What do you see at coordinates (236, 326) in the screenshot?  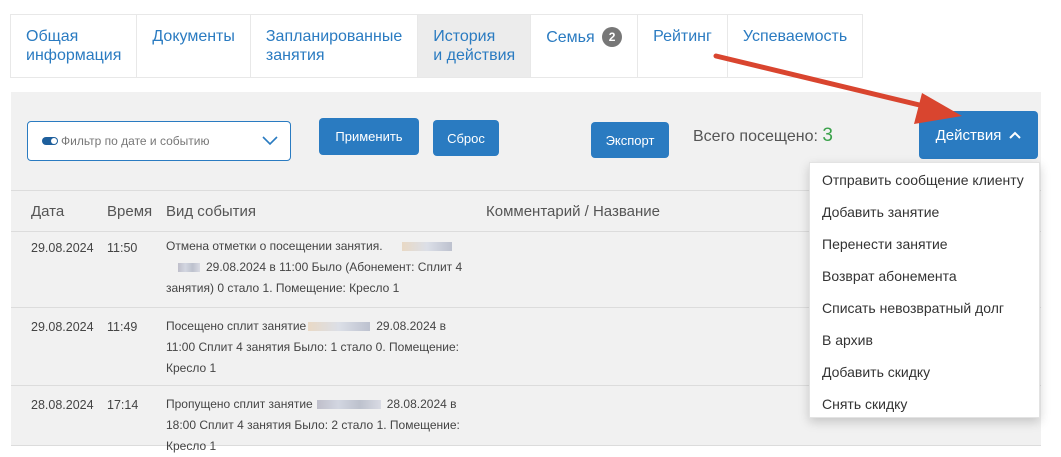 I see `event-text: Посещено сплит занятие` at bounding box center [236, 326].